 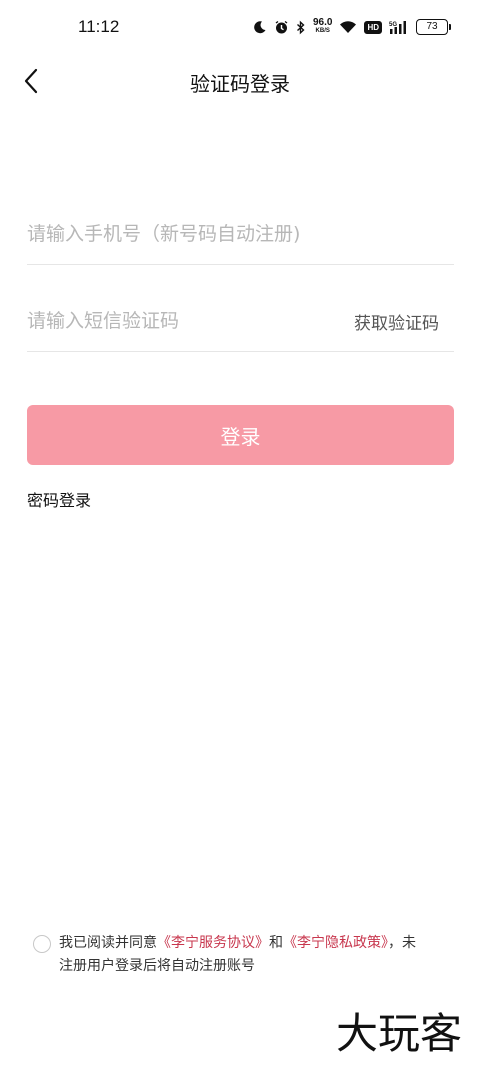 What do you see at coordinates (108, 943) in the screenshot?
I see `agreement-prefix: 我已阅读并同意` at bounding box center [108, 943].